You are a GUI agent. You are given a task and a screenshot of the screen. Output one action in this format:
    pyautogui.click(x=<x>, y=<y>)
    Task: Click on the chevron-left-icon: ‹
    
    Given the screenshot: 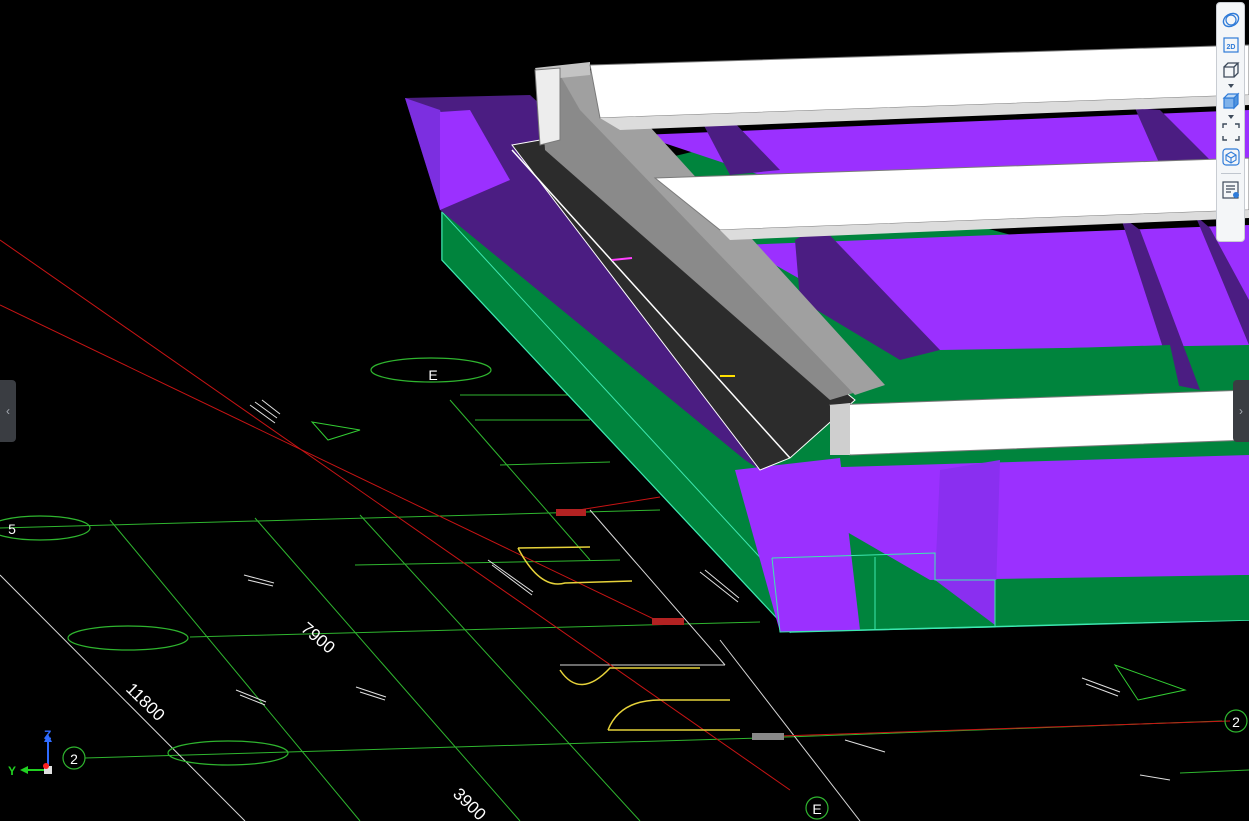 What is the action you would take?
    pyautogui.click(x=8, y=411)
    